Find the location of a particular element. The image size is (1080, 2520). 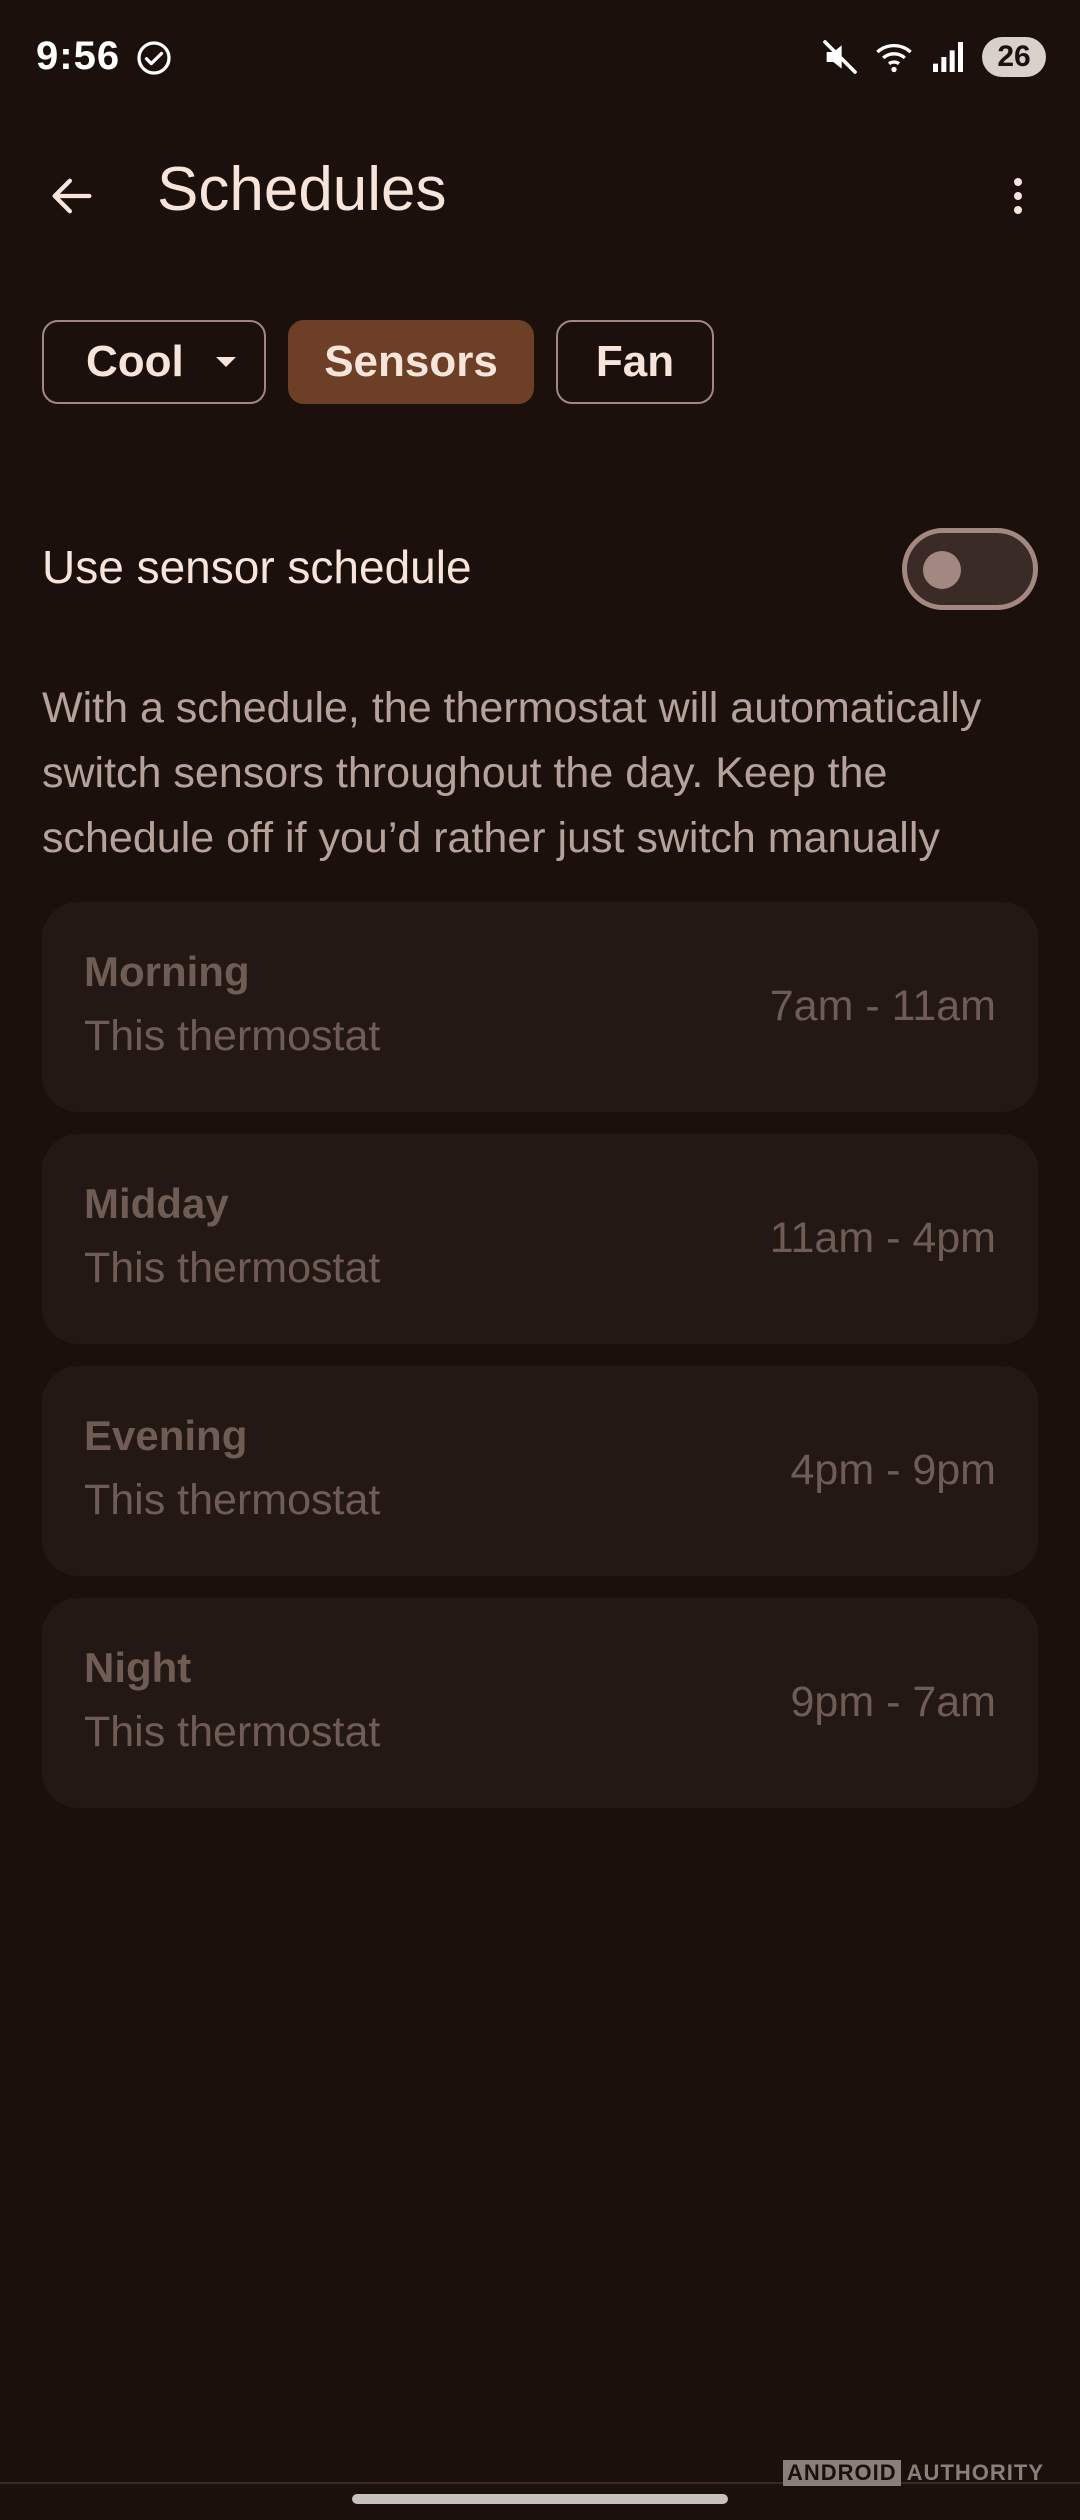

slot-time: 9pm - 7am is located at coordinates (893, 1702).